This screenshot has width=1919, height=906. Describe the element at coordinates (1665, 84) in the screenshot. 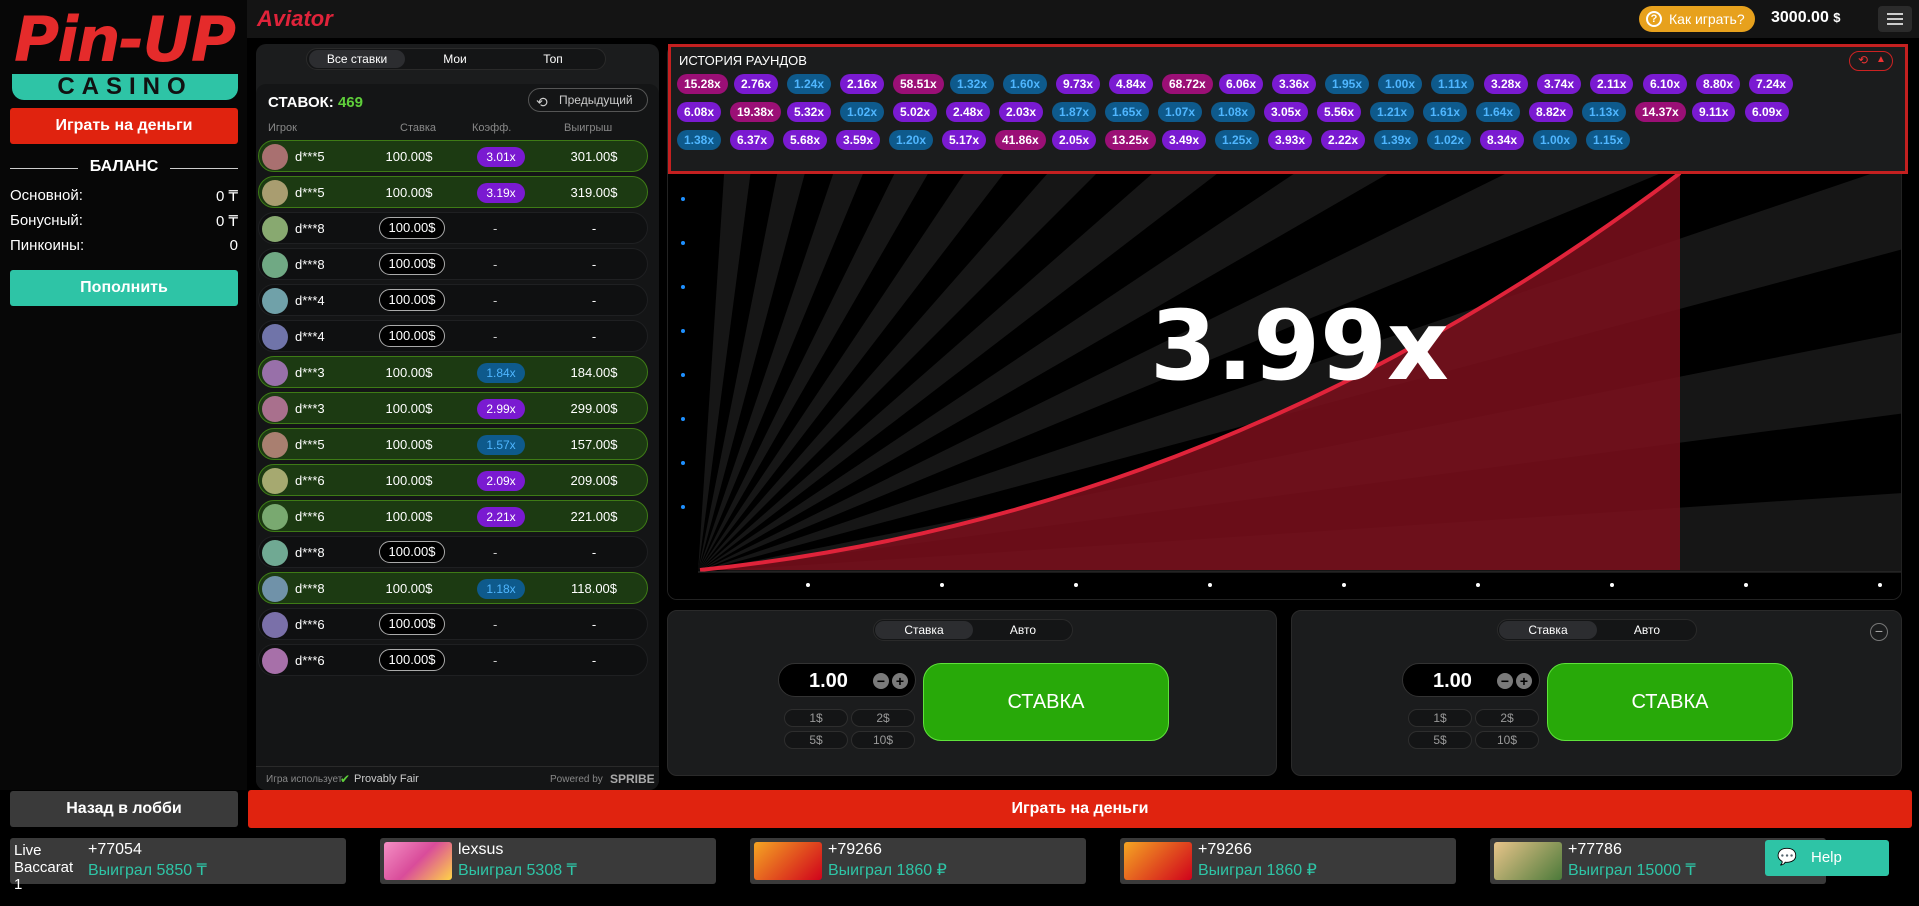

I see `history-multiplier: 6.10x` at that location.